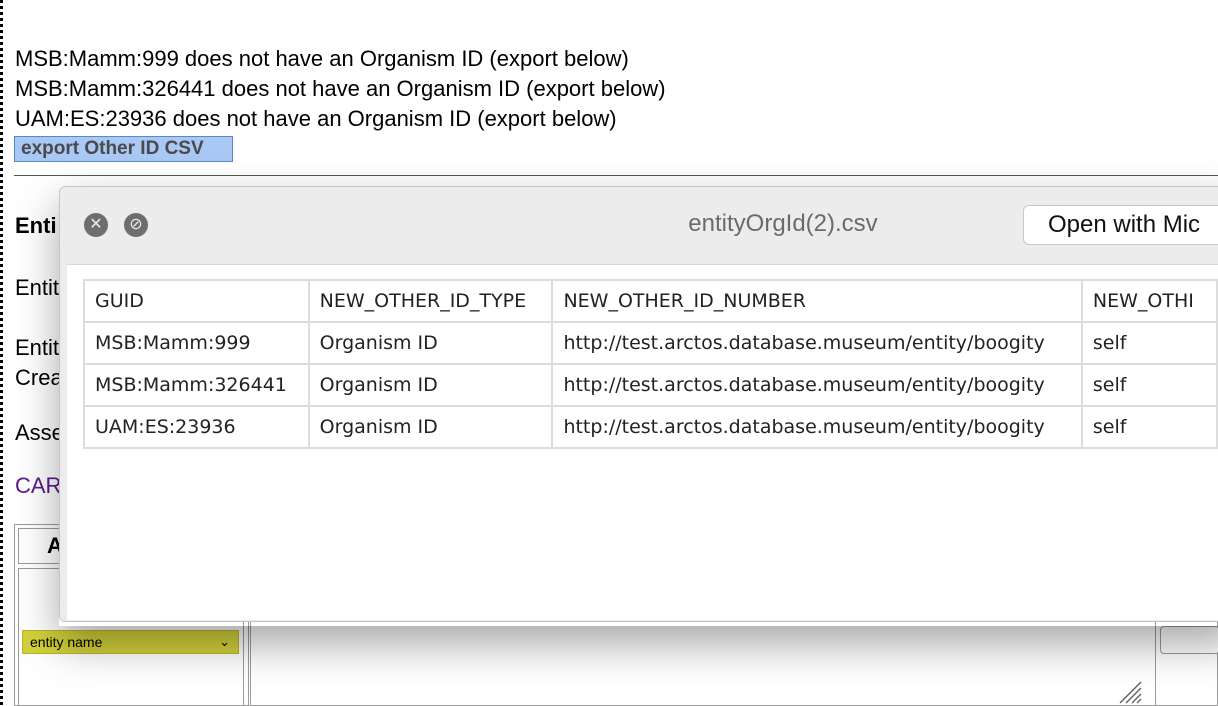 Image resolution: width=1218 pixels, height=706 pixels. Describe the element at coordinates (196, 427) in the screenshot. I see `table-cell: UAM:ES:23936` at that location.